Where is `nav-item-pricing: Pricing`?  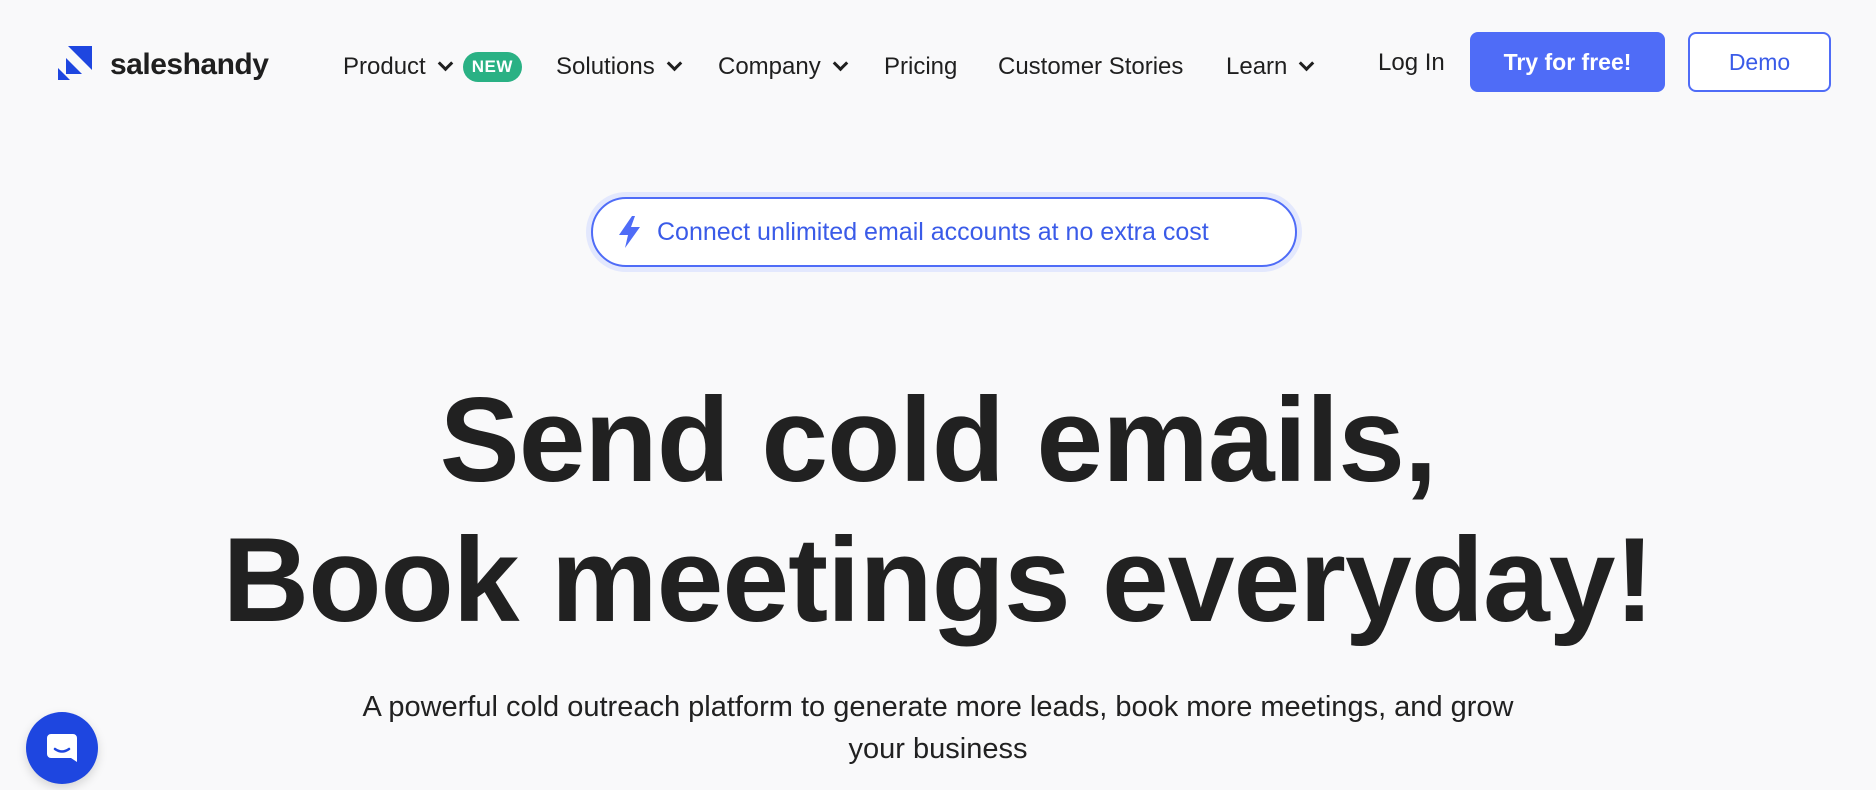 nav-item-pricing: Pricing is located at coordinates (920, 67).